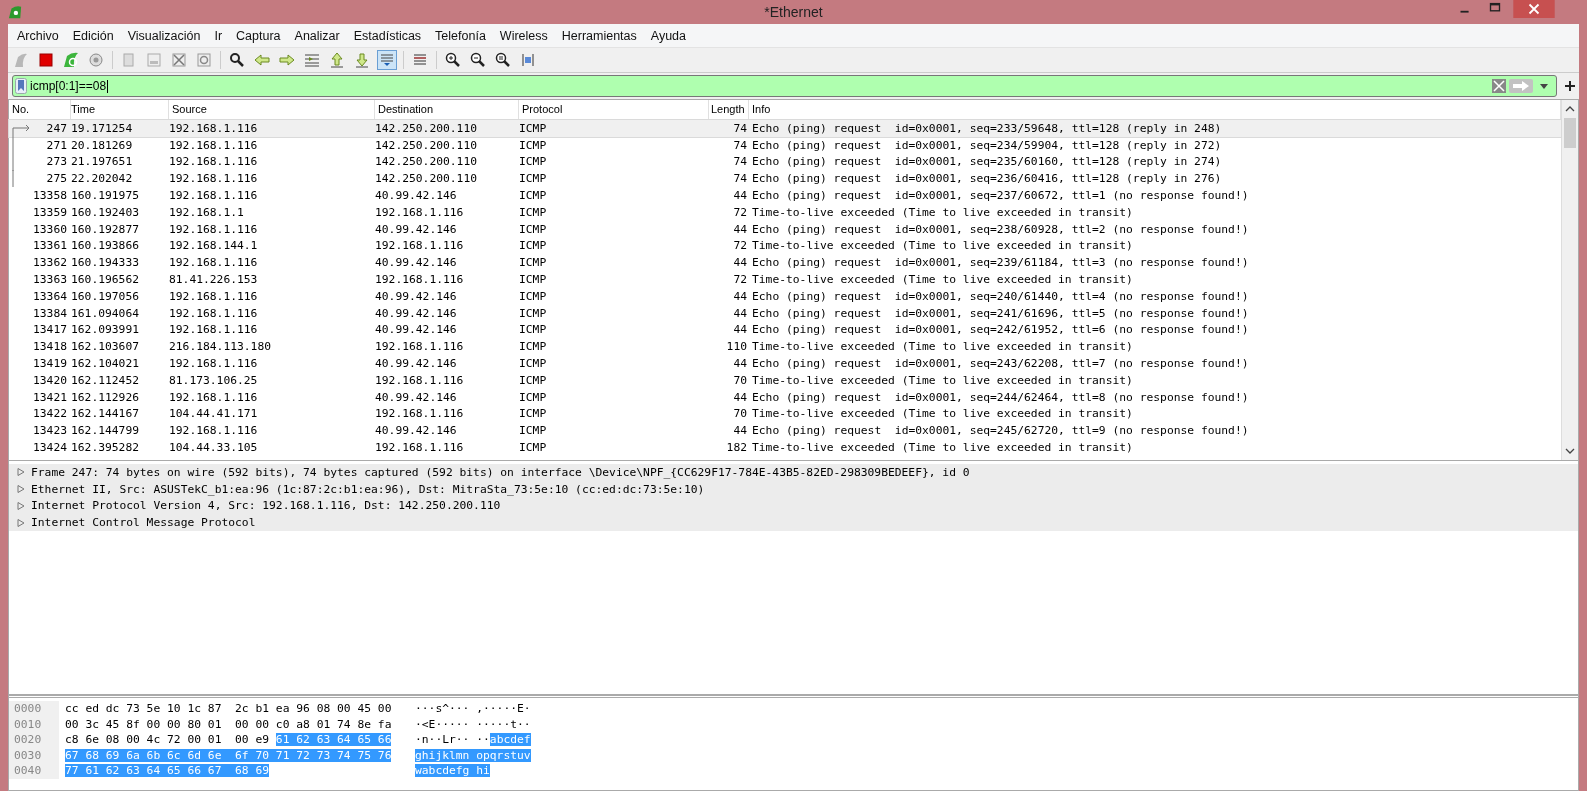 This screenshot has height=791, width=1595. I want to click on hex-offset: 0000, so click(34, 709).